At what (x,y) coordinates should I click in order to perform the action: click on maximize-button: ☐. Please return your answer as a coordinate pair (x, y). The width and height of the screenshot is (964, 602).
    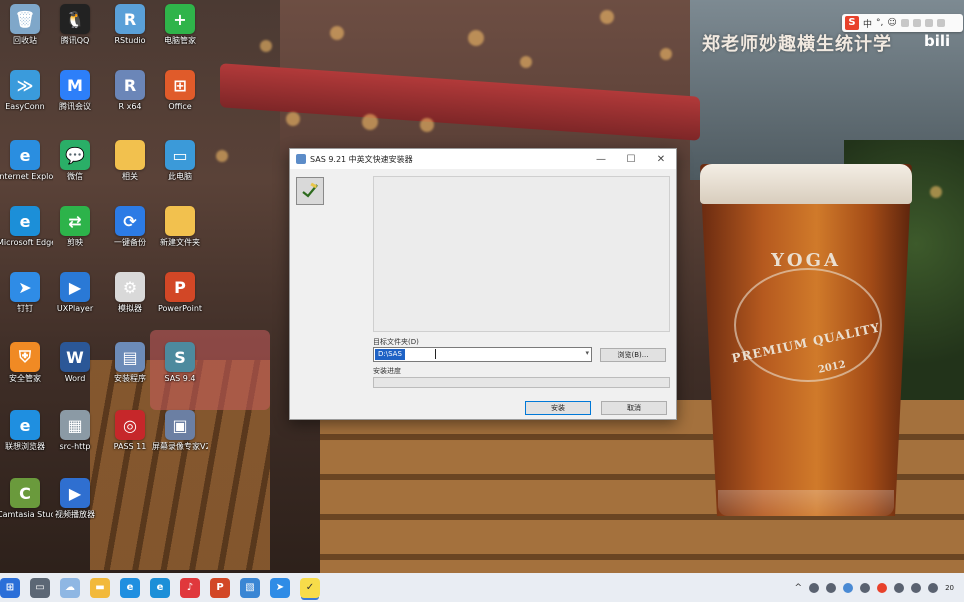
    Looking at the image, I should click on (631, 159).